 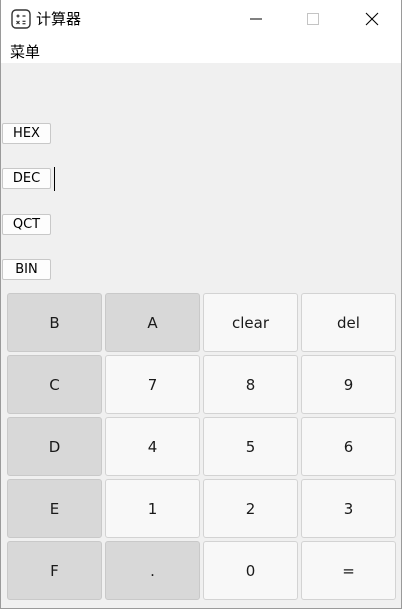 What do you see at coordinates (21, 19) in the screenshot?
I see `calculator-app-icon` at bounding box center [21, 19].